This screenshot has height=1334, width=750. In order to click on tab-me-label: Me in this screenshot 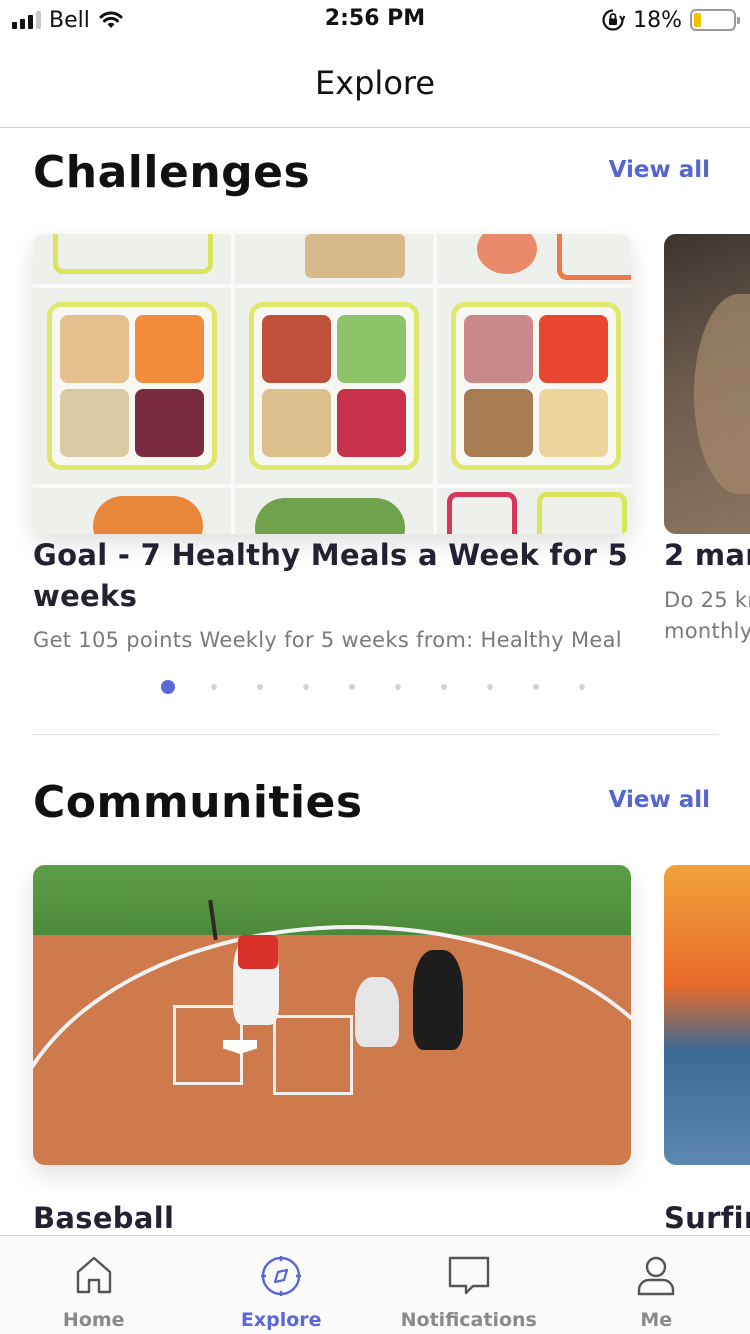, I will do `click(656, 1320)`.